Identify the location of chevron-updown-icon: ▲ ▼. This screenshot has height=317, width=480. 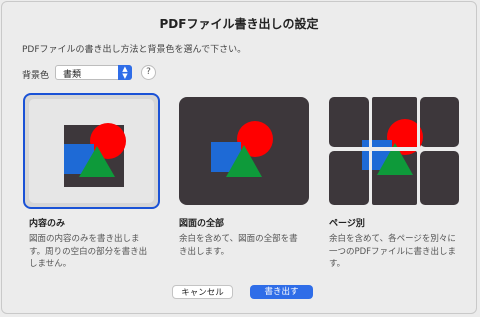
(125, 72).